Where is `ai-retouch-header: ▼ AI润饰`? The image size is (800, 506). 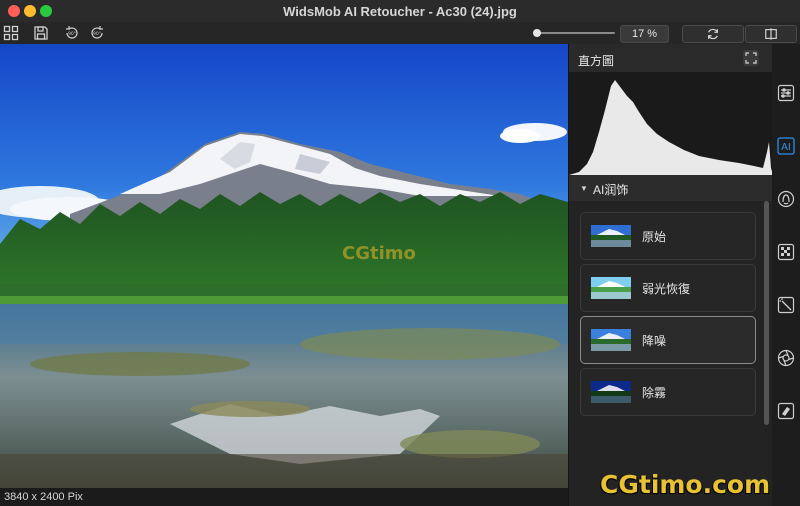
ai-retouch-header: ▼ AI润饰 is located at coordinates (671, 188).